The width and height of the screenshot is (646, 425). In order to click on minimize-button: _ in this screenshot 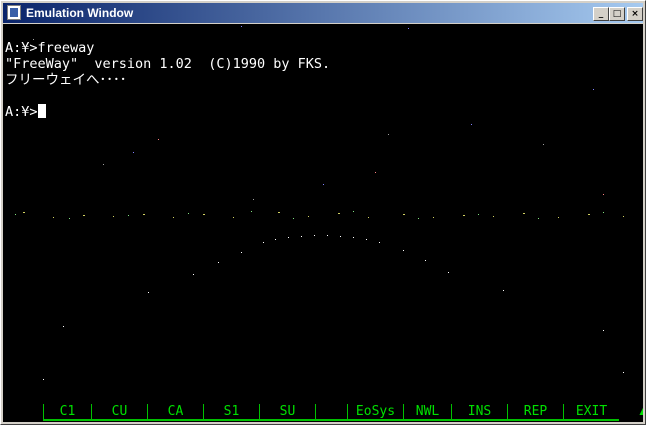, I will do `click(601, 14)`.